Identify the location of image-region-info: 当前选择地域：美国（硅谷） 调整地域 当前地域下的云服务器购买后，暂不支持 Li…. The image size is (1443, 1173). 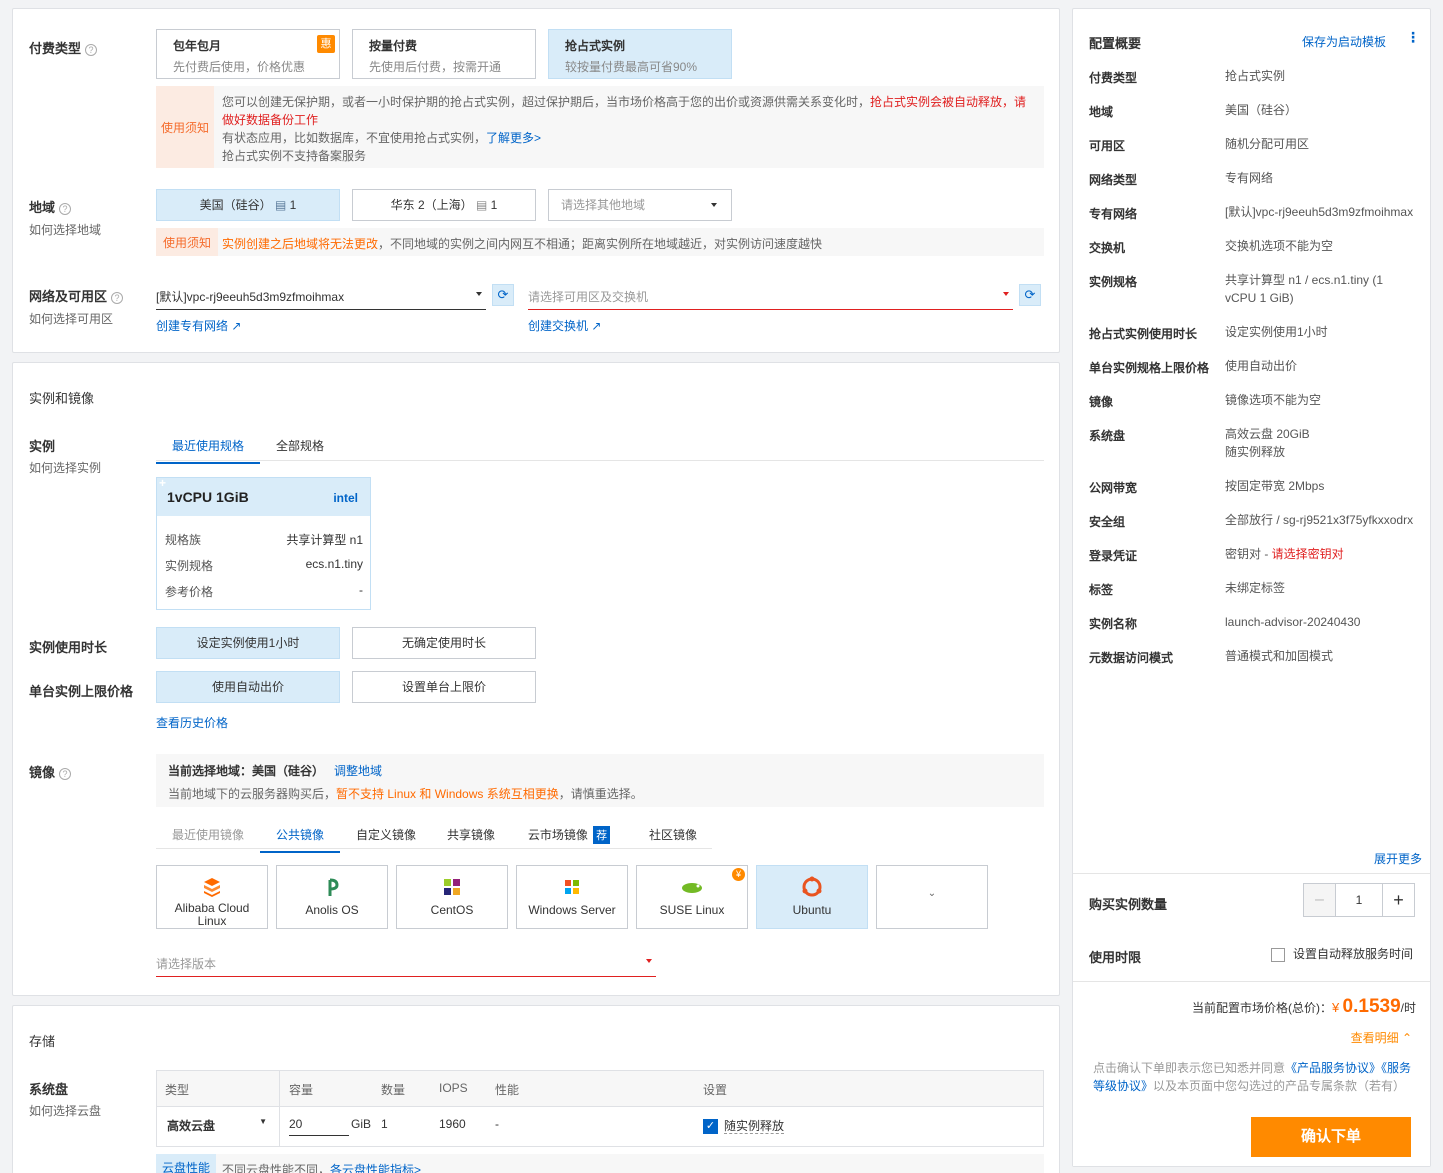
(600, 780).